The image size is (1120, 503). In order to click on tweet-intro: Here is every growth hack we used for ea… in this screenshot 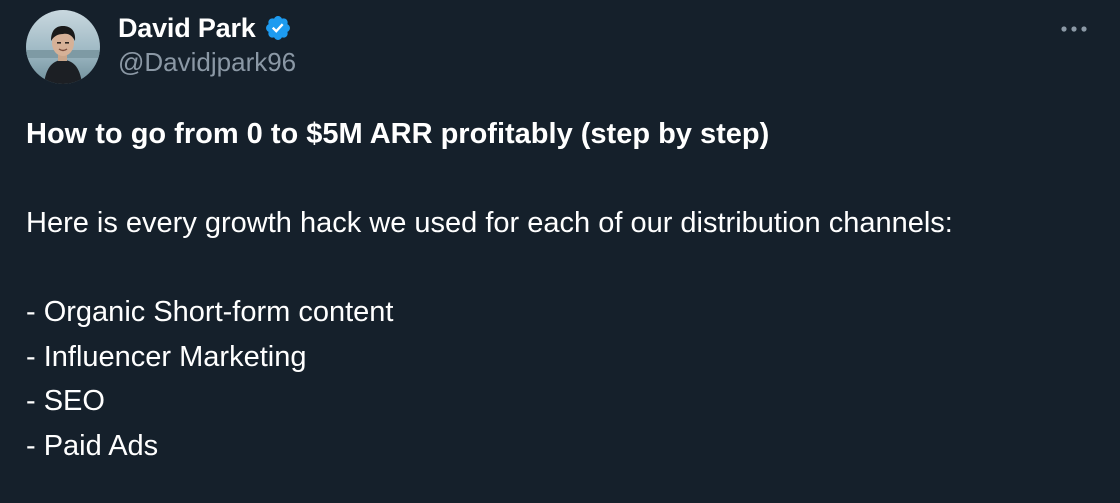, I will do `click(489, 223)`.